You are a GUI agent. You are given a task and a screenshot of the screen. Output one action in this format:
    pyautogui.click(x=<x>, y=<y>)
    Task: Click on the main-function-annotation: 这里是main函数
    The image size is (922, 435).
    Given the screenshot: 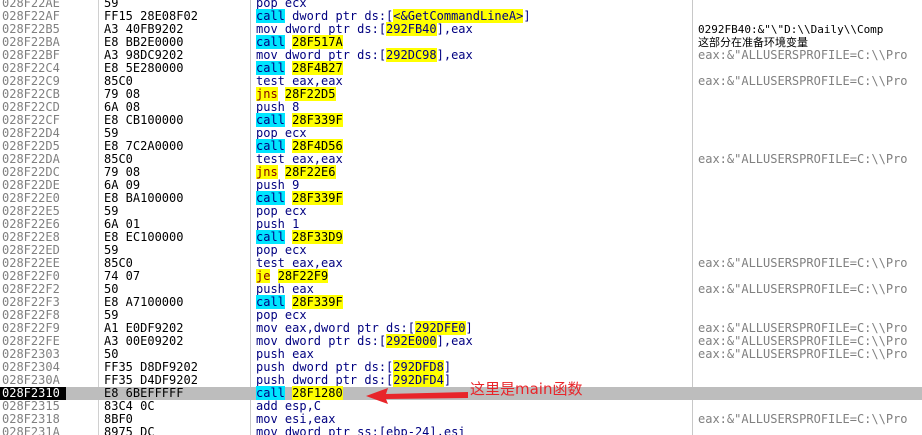 What is the action you would take?
    pyautogui.click(x=526, y=389)
    